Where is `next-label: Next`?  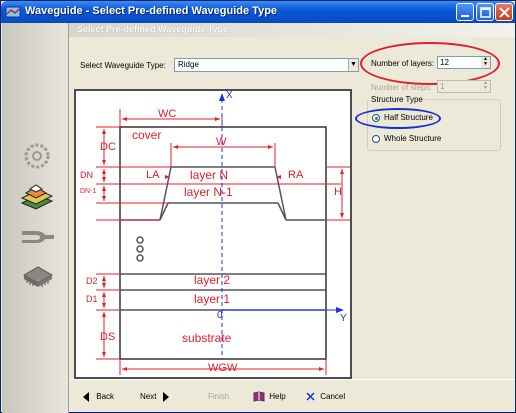
next-label: Next is located at coordinates (148, 396).